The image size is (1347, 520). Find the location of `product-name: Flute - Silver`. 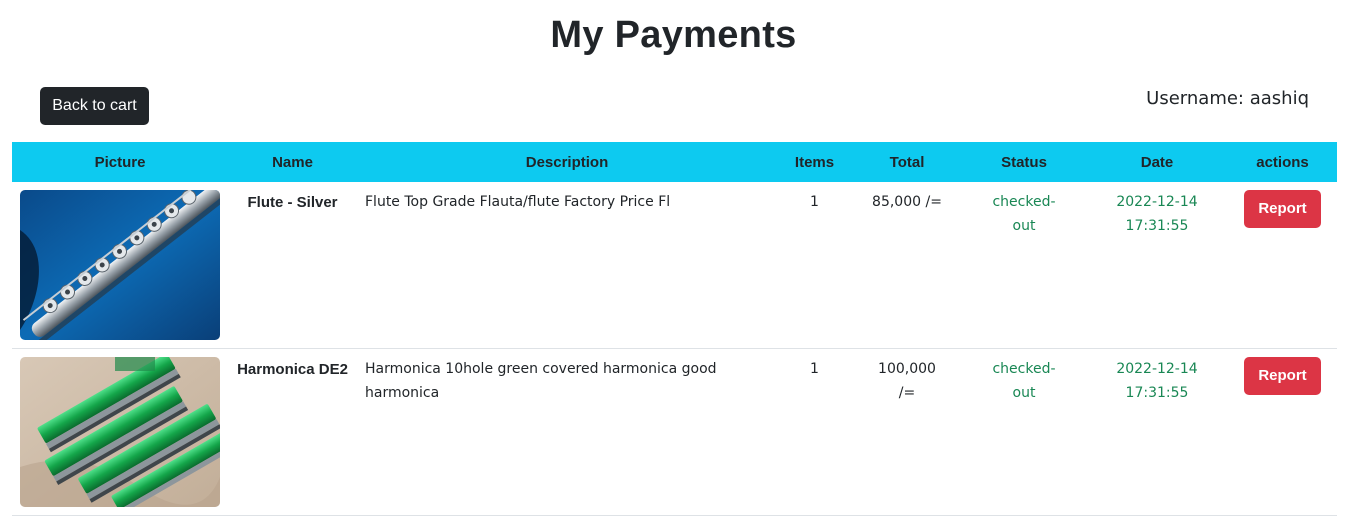

product-name: Flute - Silver is located at coordinates (292, 265).